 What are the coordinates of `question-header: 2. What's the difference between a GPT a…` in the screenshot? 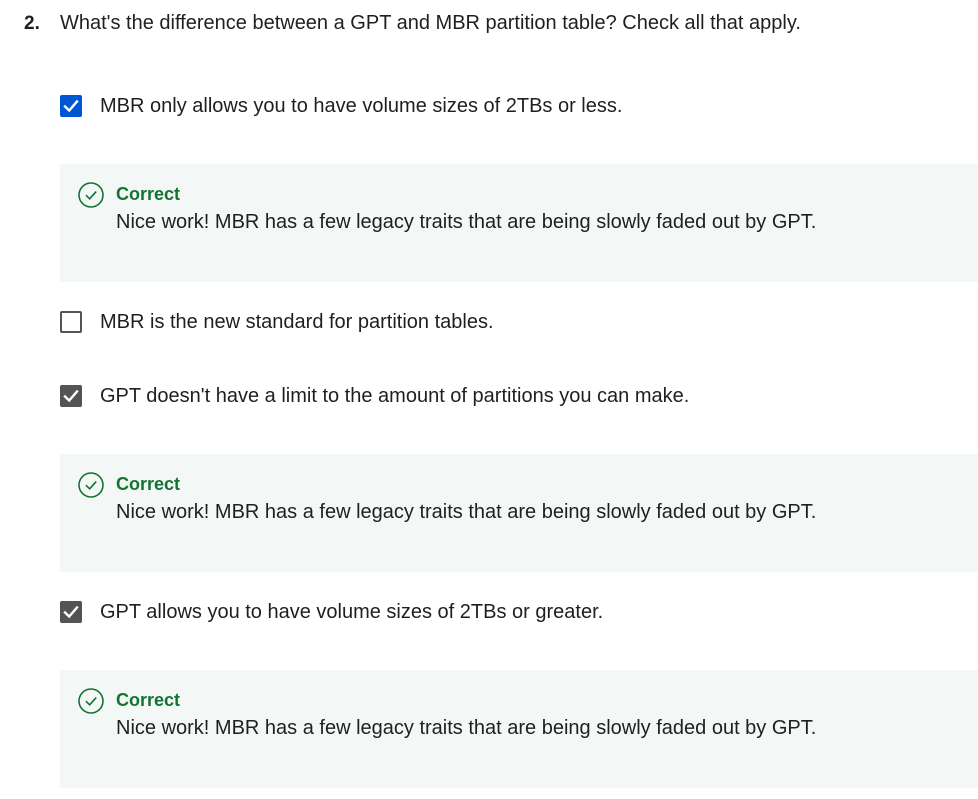 It's located at (412, 23).